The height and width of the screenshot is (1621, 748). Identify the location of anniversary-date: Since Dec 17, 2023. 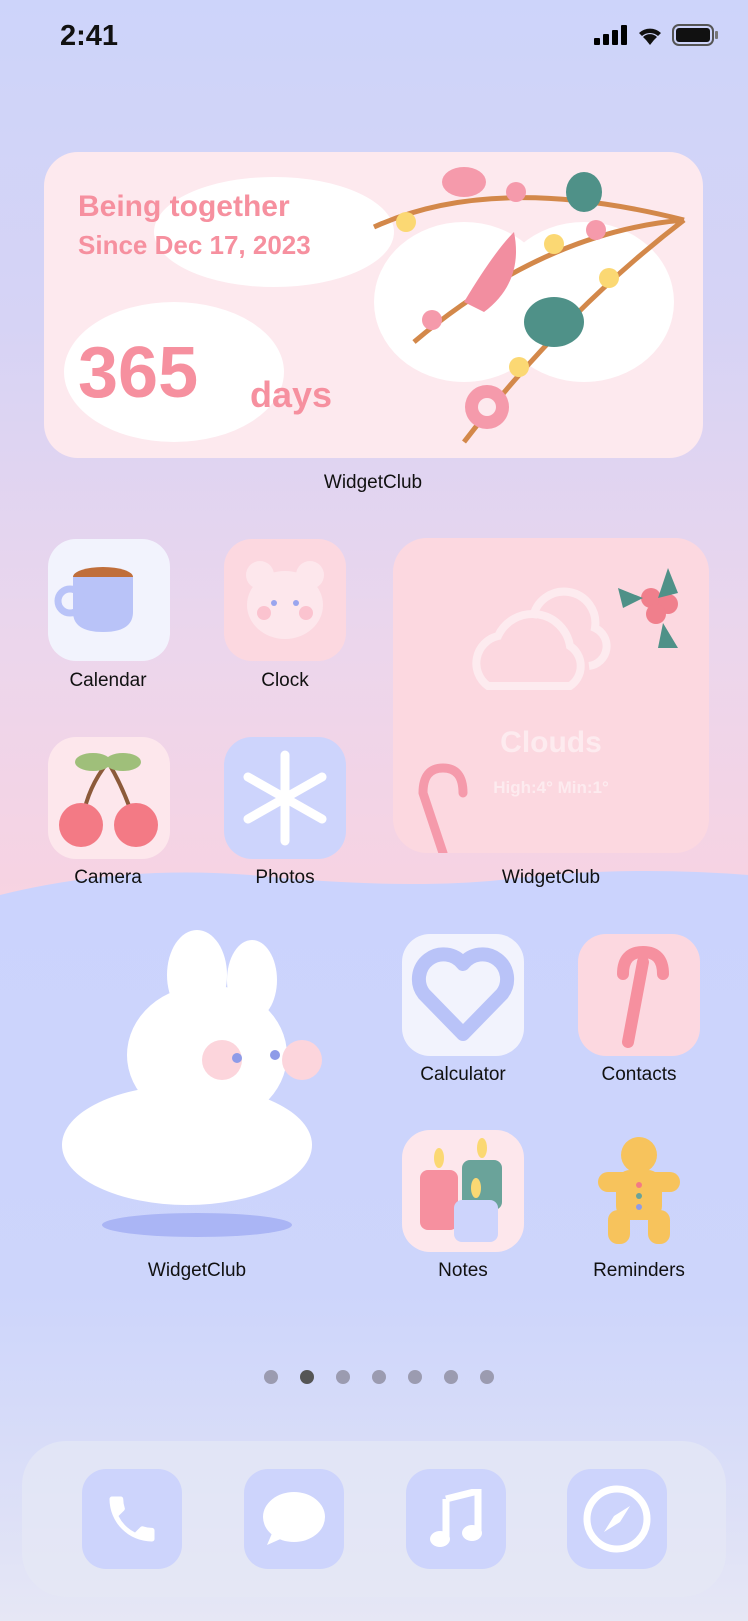
(194, 245).